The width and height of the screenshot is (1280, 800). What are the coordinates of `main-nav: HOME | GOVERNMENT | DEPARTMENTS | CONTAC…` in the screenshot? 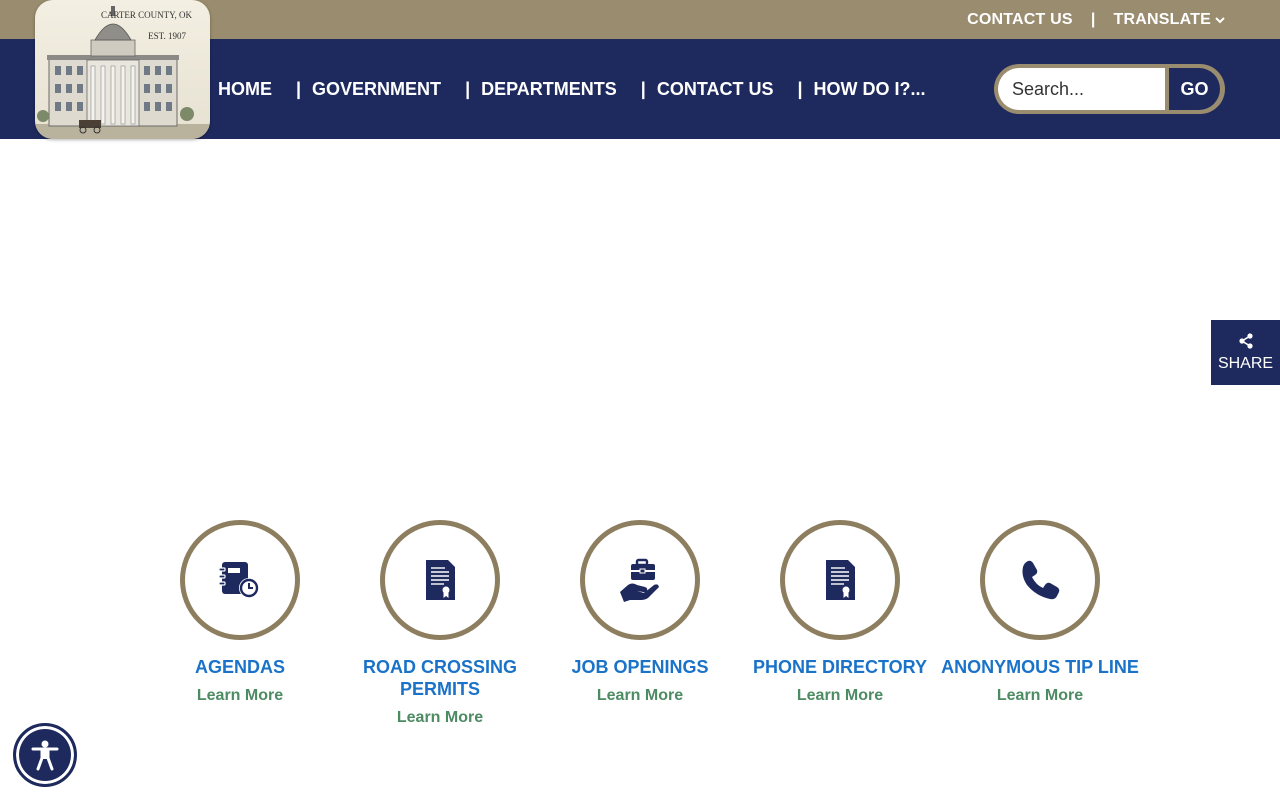 It's located at (572, 89).